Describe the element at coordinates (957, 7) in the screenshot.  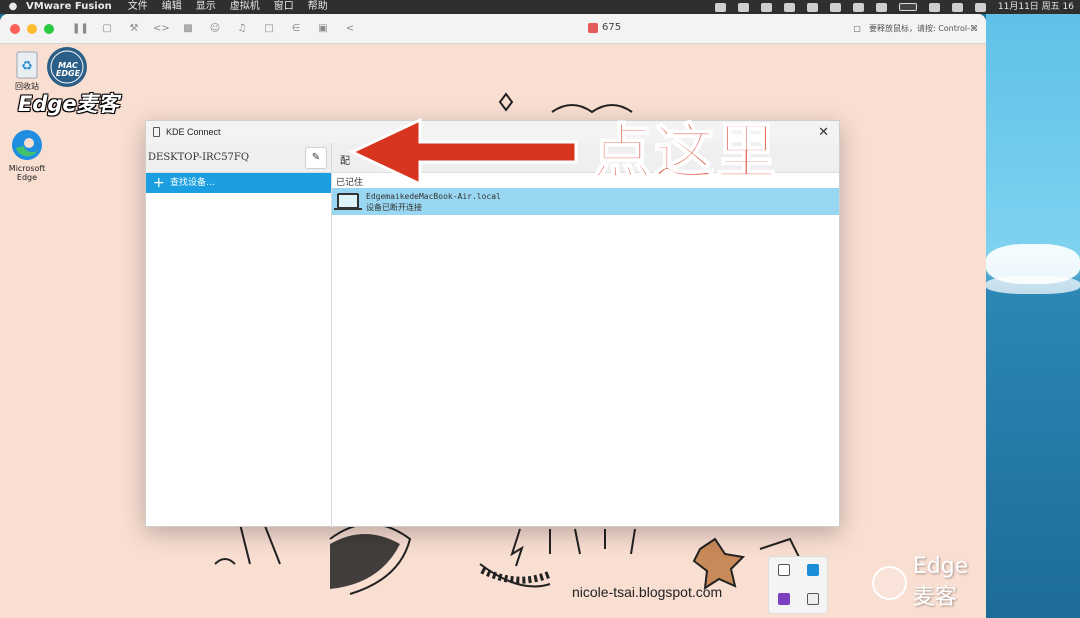
I see `input-method-icon` at that location.